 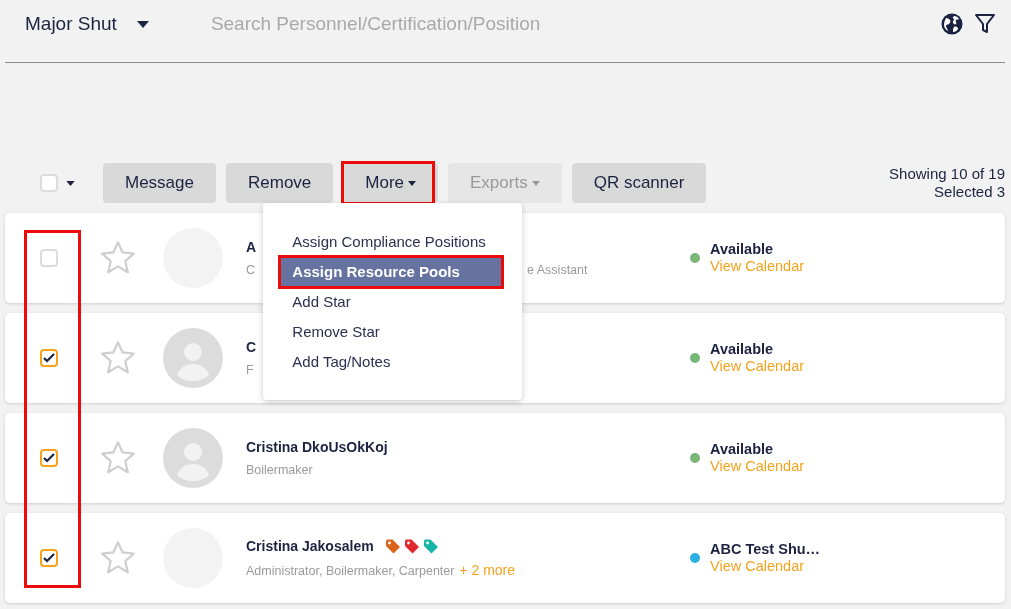 What do you see at coordinates (279, 470) in the screenshot?
I see `person-role: Boilermaker` at bounding box center [279, 470].